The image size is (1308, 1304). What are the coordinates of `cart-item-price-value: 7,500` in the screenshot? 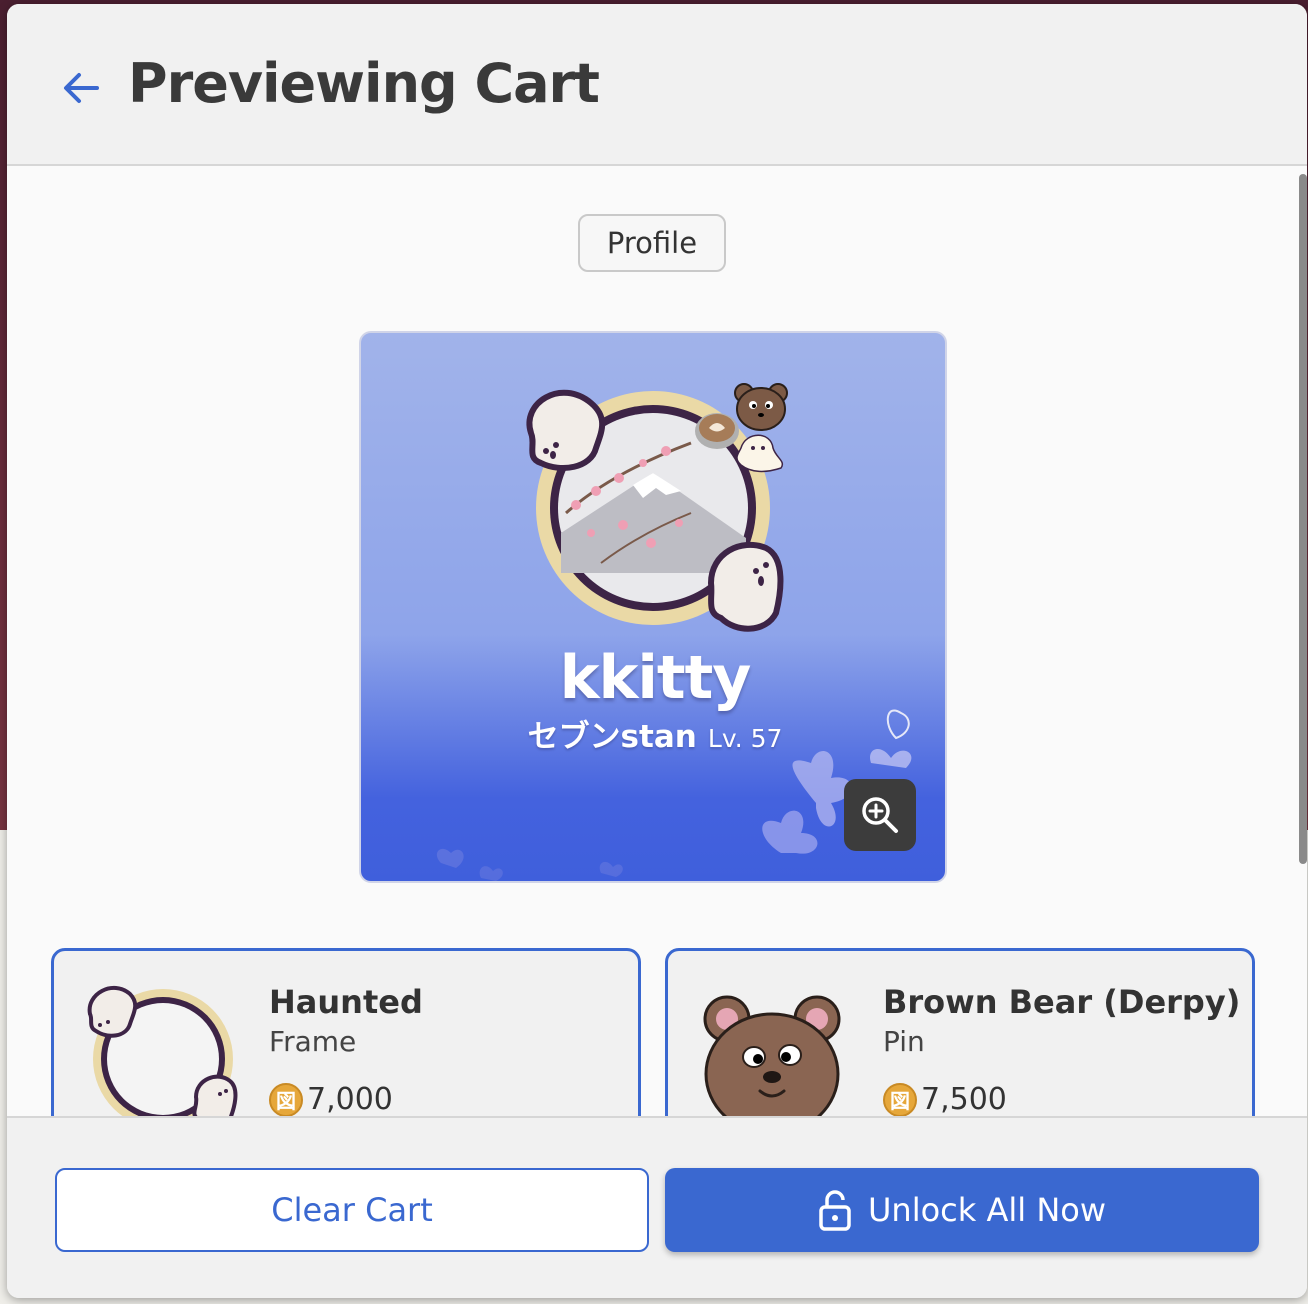 It's located at (964, 1099).